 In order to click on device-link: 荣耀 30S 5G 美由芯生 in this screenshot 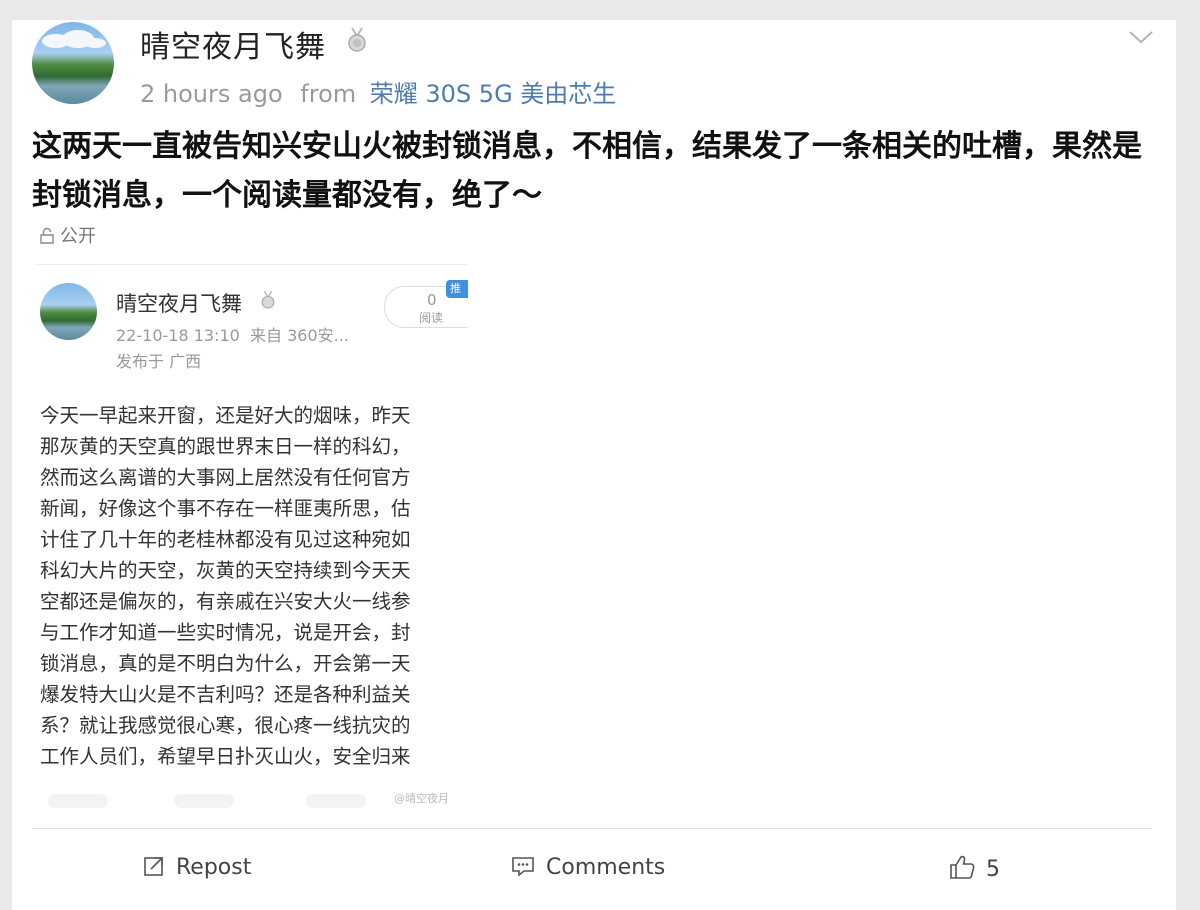, I will do `click(493, 94)`.